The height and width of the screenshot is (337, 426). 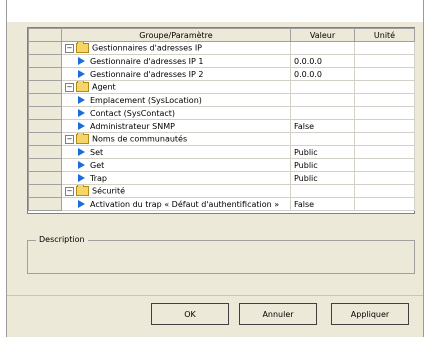 I want to click on cancel-button: Annuler, so click(x=278, y=314).